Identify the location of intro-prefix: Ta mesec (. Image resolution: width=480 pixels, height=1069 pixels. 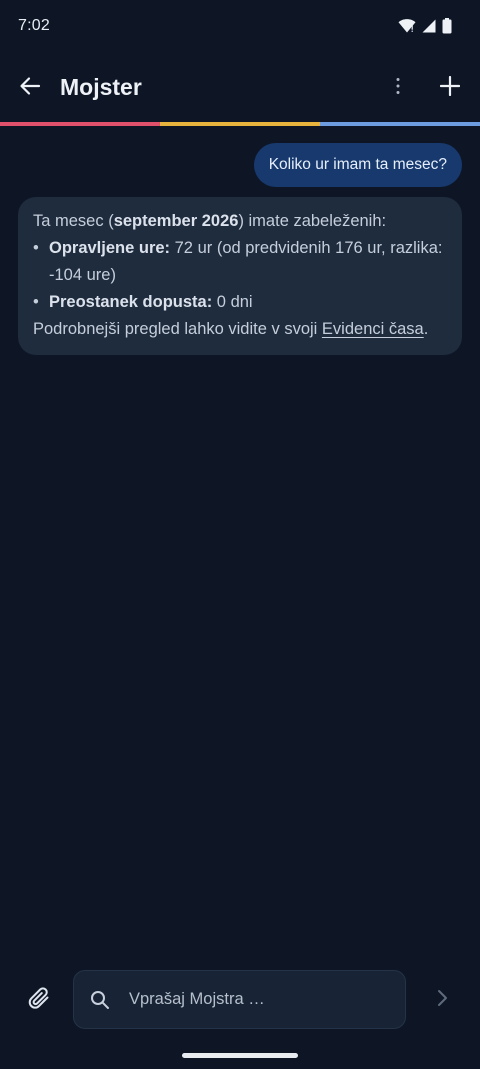
(73, 221).